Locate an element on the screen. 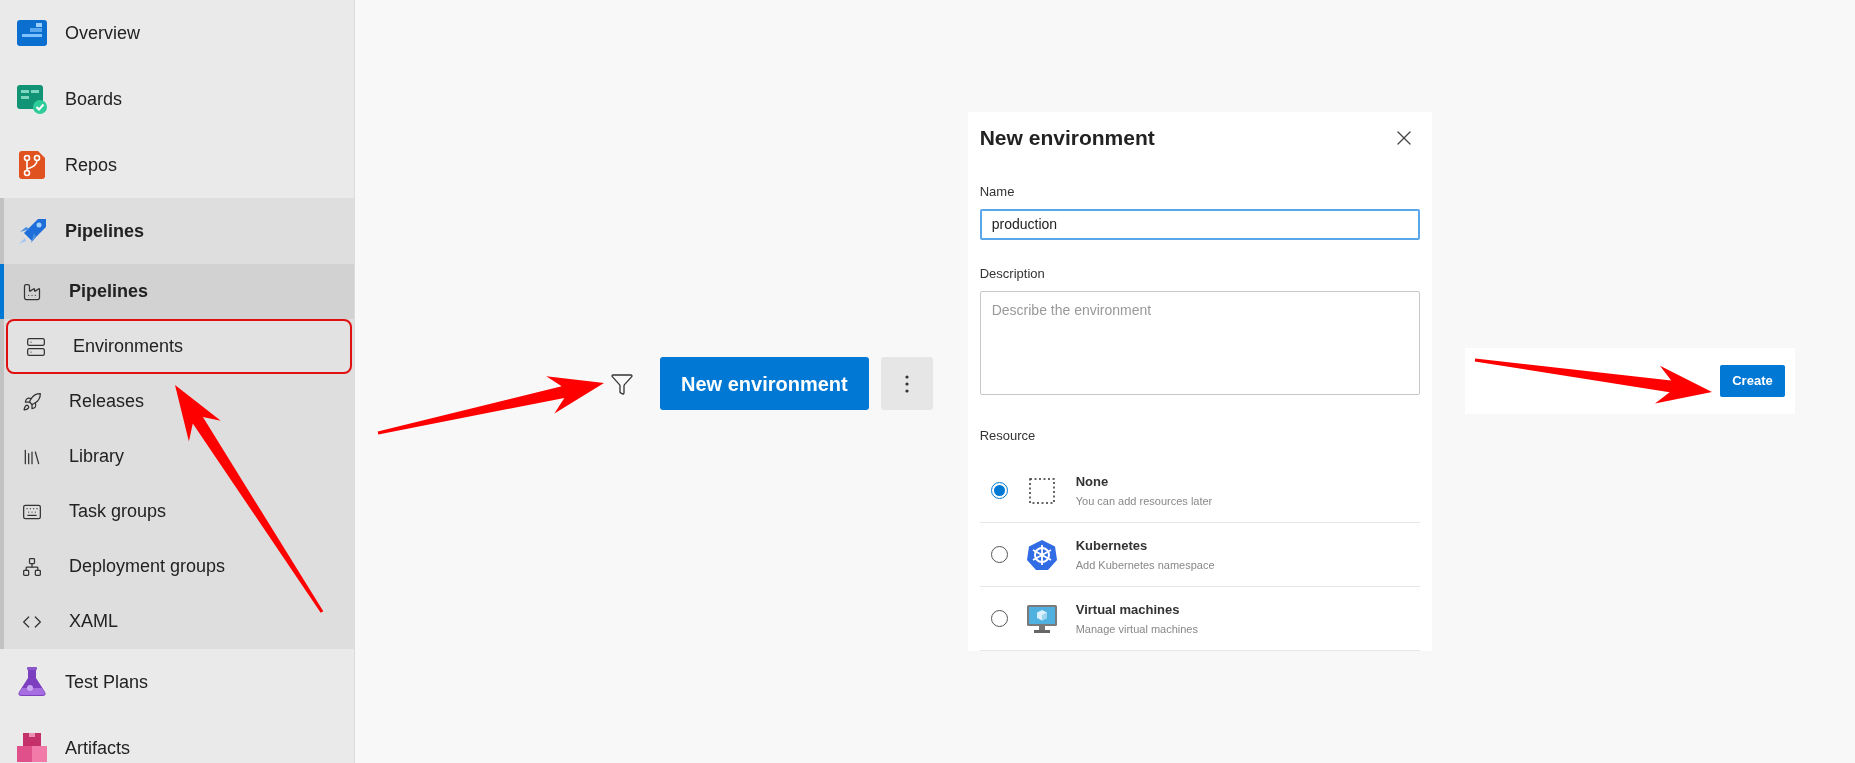 Image resolution: width=1855 pixels, height=763 pixels. nav-item: Artifacts is located at coordinates (177, 739).